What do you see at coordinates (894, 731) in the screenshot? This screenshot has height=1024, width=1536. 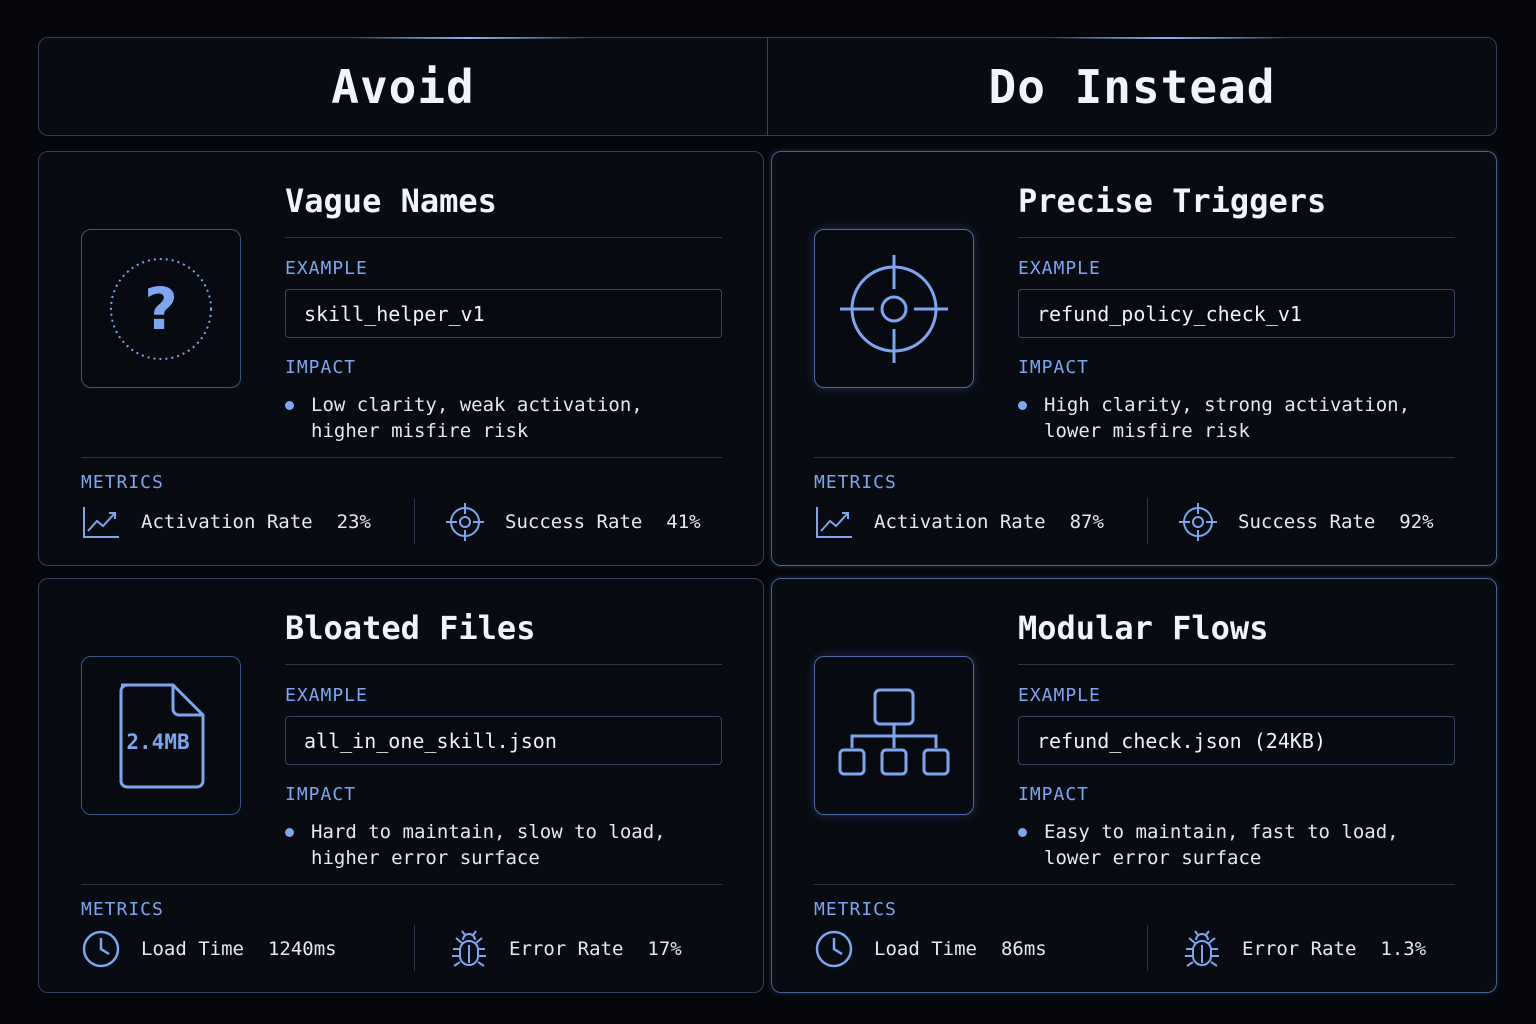 I see `hierarchy-icon` at bounding box center [894, 731].